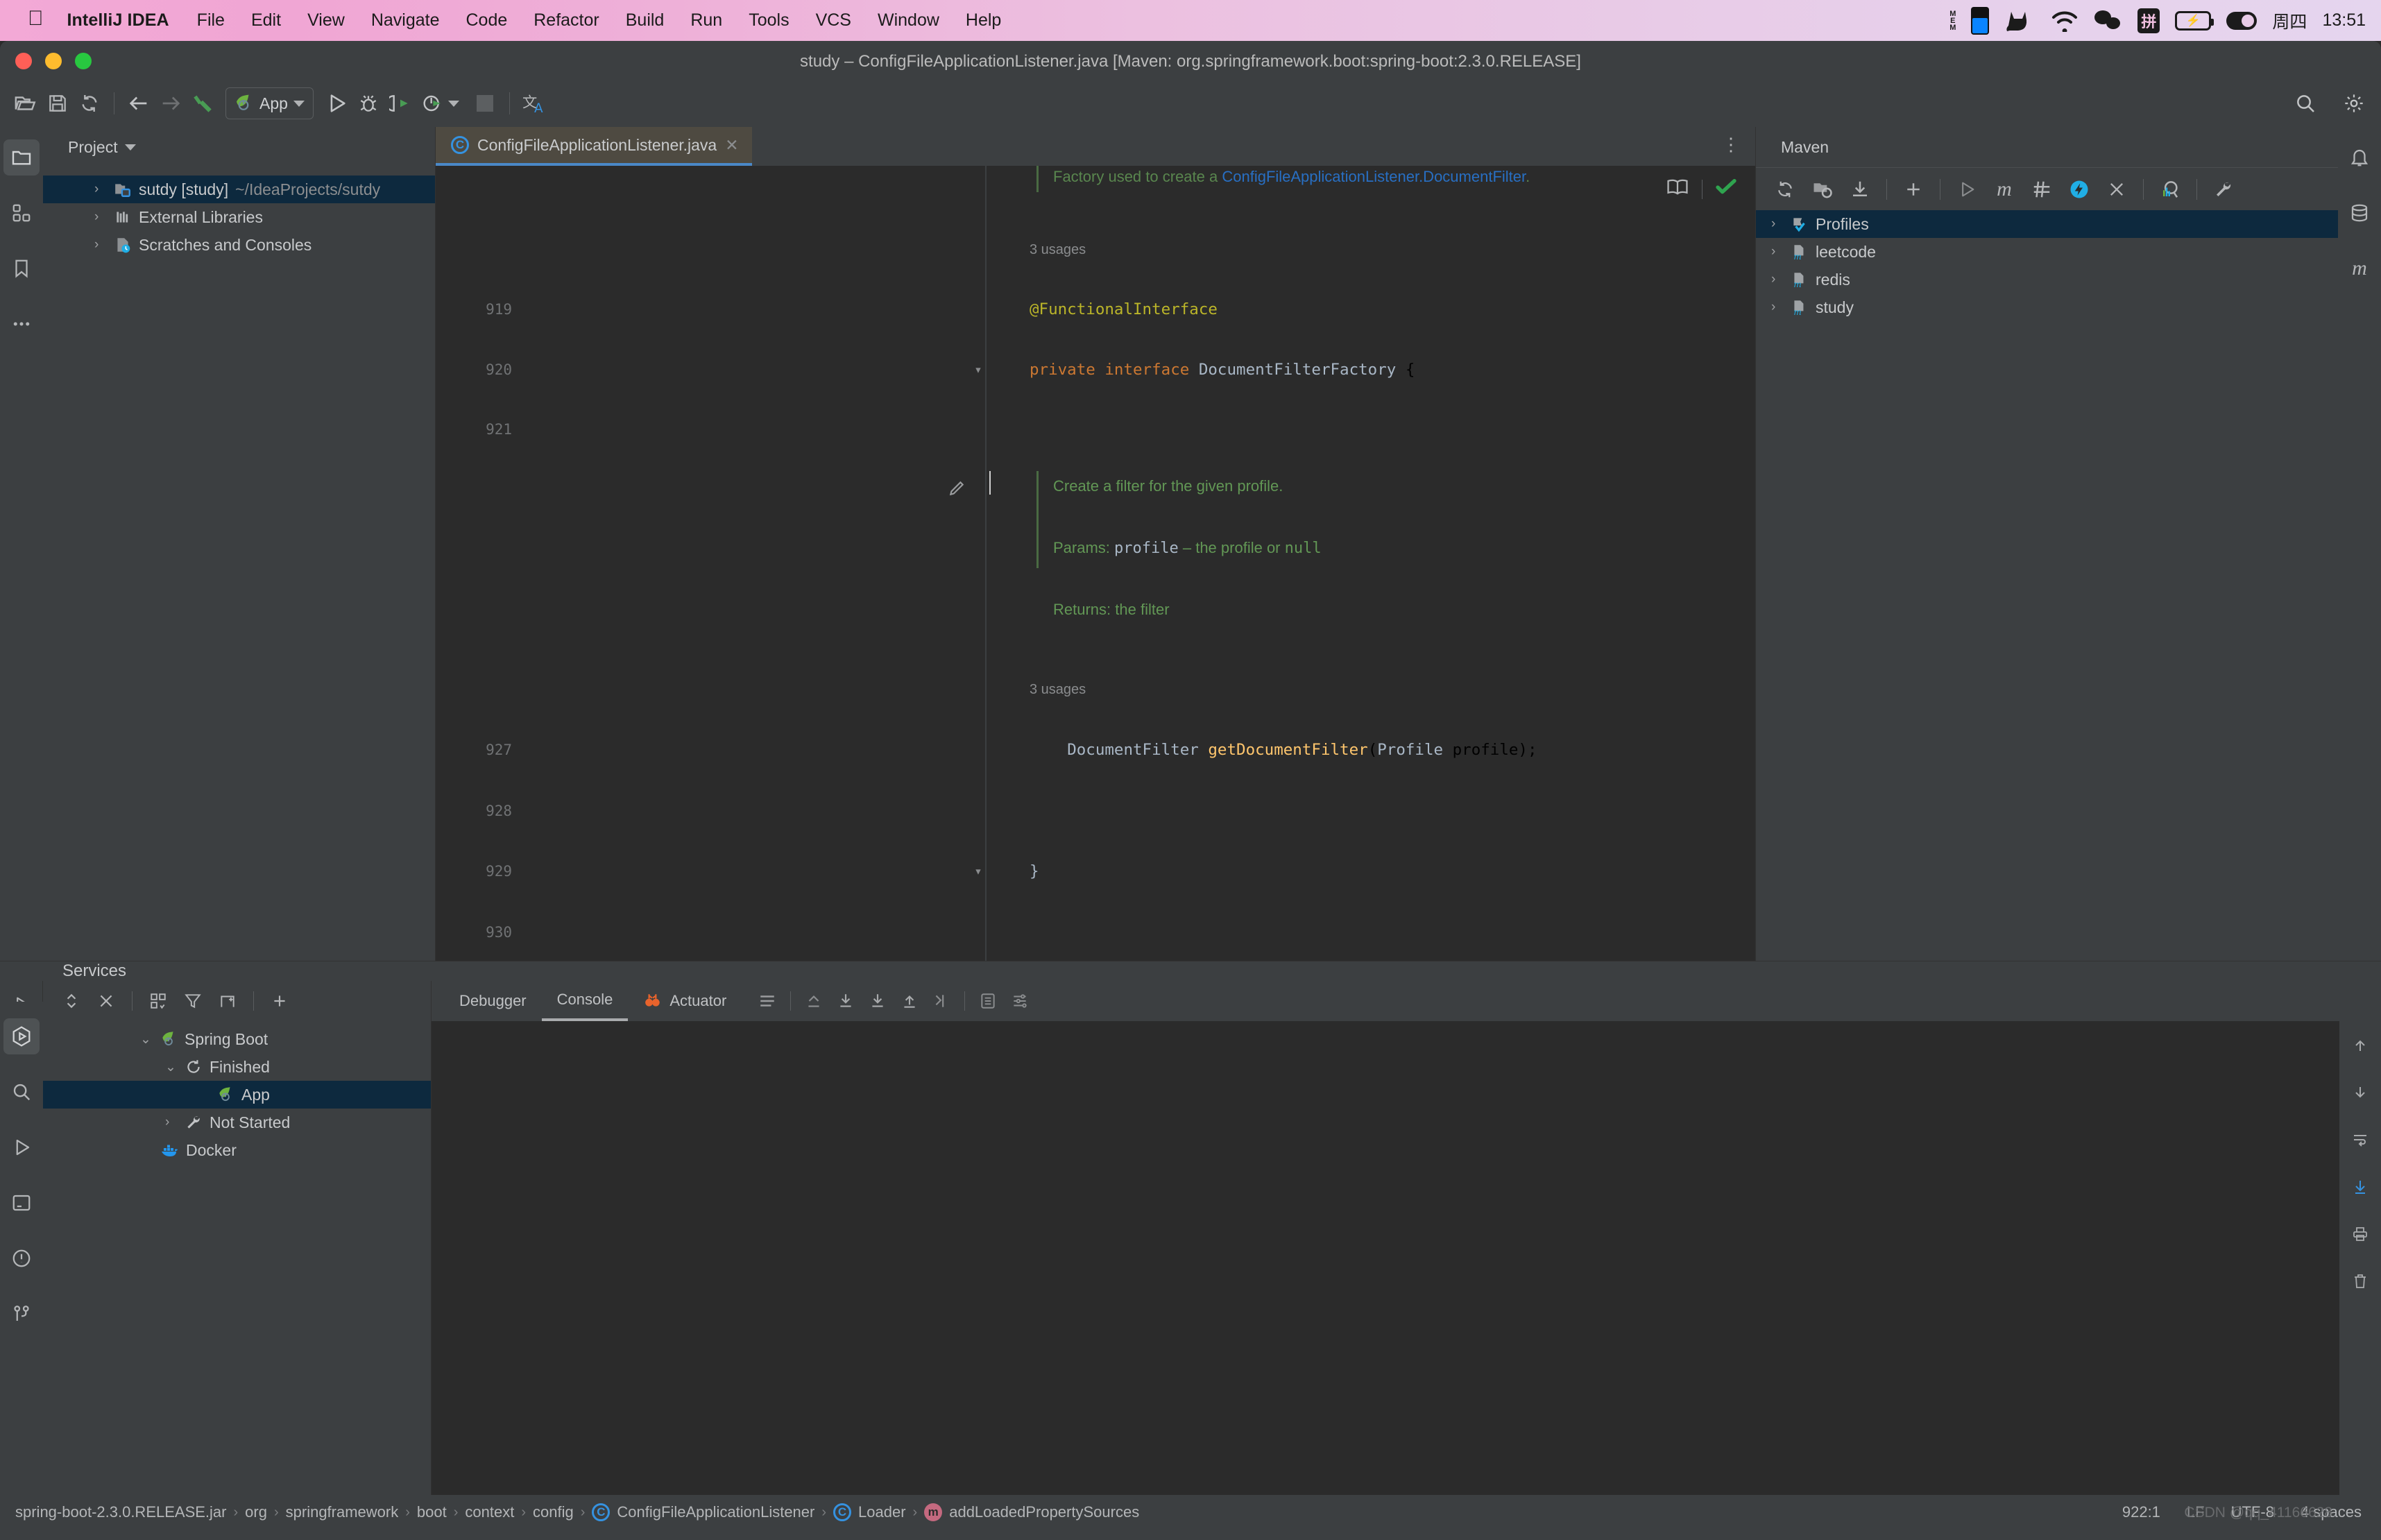 The height and width of the screenshot is (1540, 2381). Describe the element at coordinates (2242, 20) in the screenshot. I see `control-center-toggle-icon` at that location.